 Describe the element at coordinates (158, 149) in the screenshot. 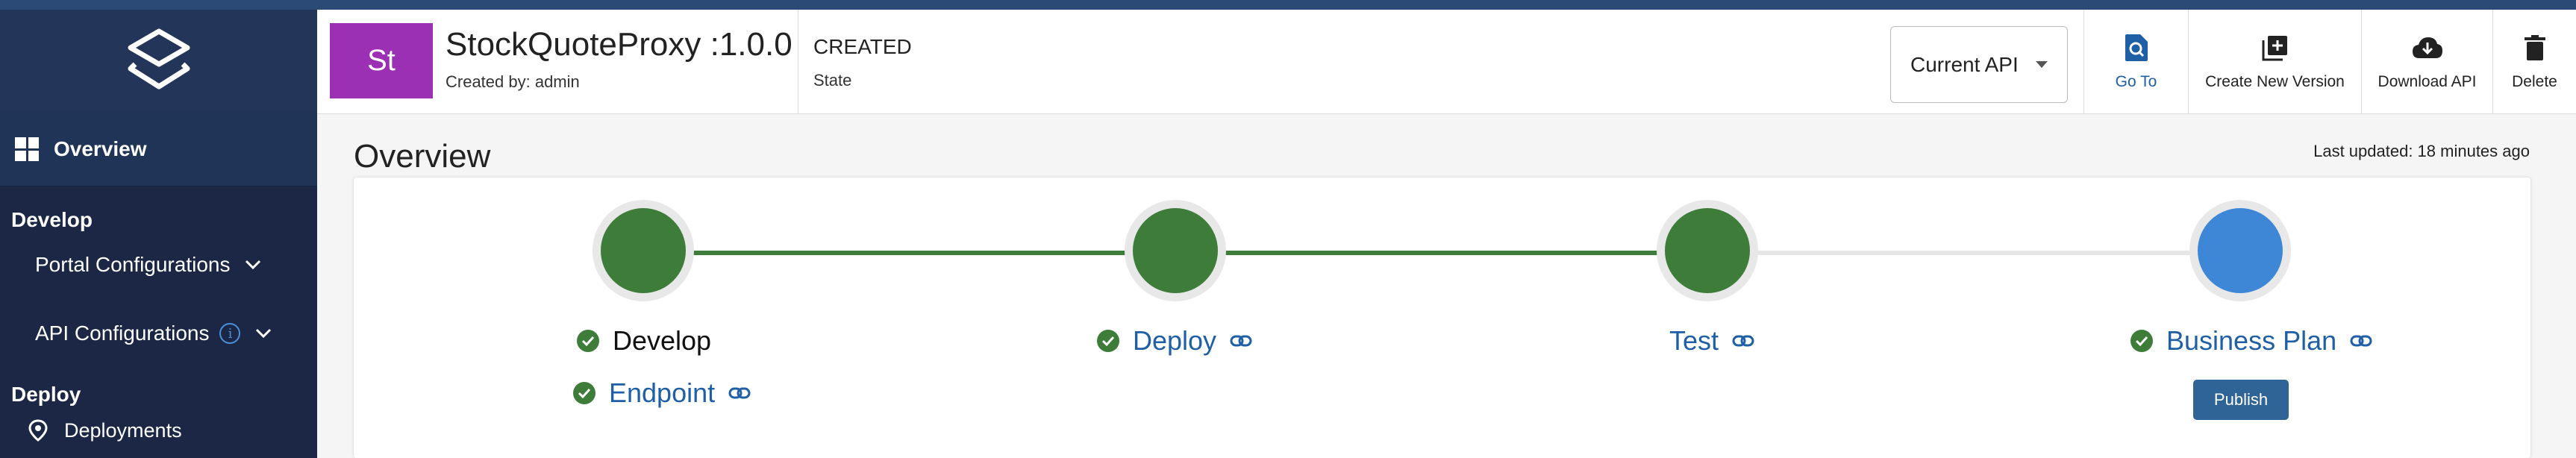

I see `sidebar-item-overview: Overview` at that location.